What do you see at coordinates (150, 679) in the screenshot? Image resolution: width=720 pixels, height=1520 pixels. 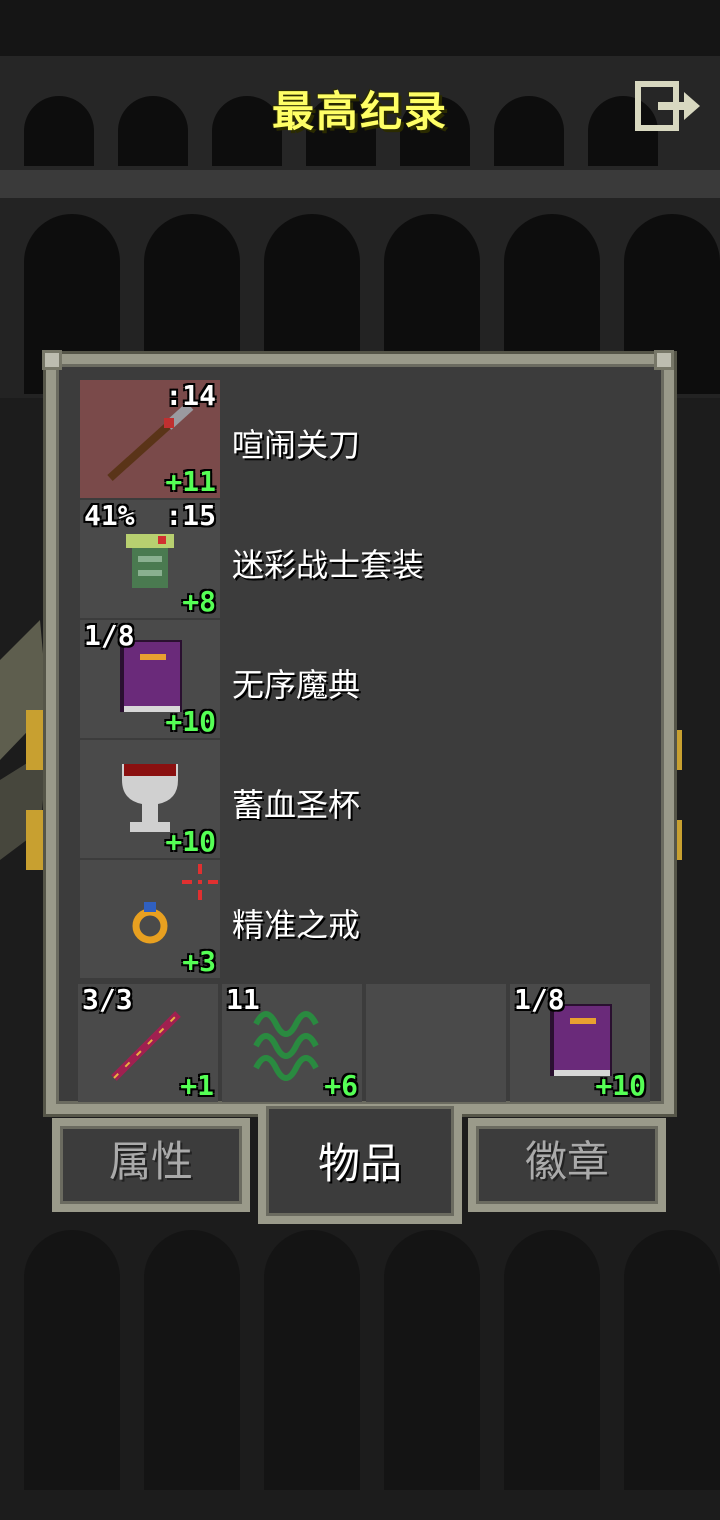 I see `item-slot: 1/8 +10` at bounding box center [150, 679].